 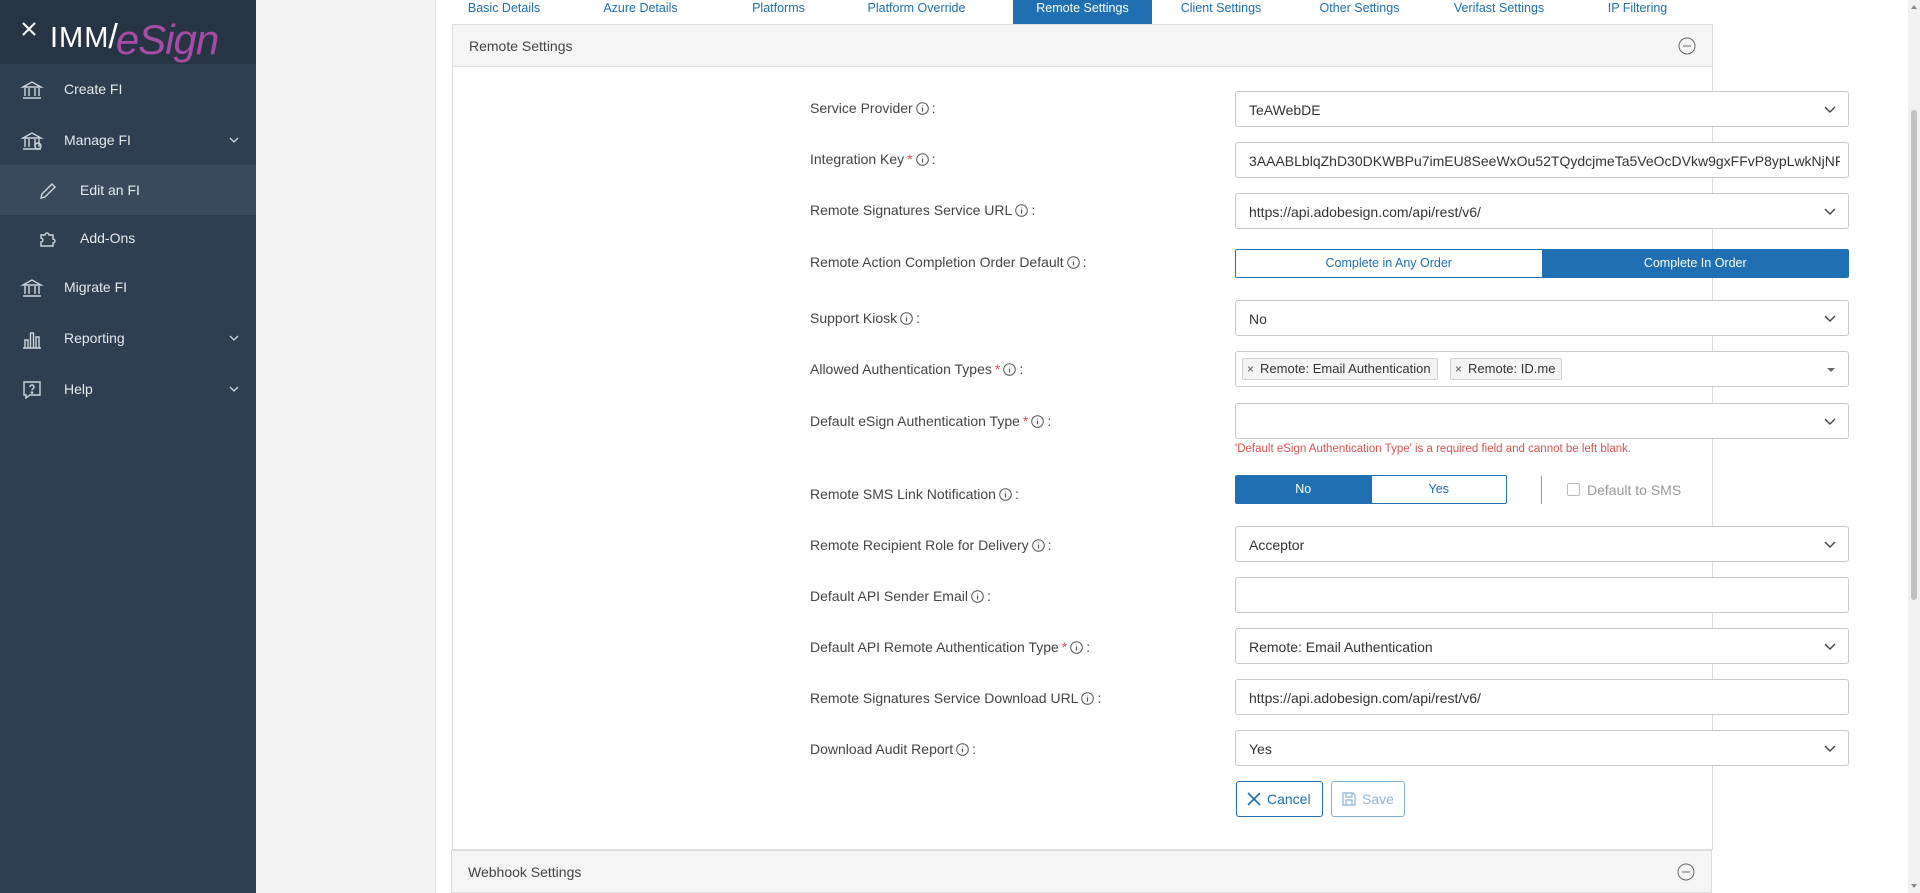 What do you see at coordinates (1542, 211) in the screenshot?
I see `service-url-select: https://api.adobesign.com/api/rest/v6/` at bounding box center [1542, 211].